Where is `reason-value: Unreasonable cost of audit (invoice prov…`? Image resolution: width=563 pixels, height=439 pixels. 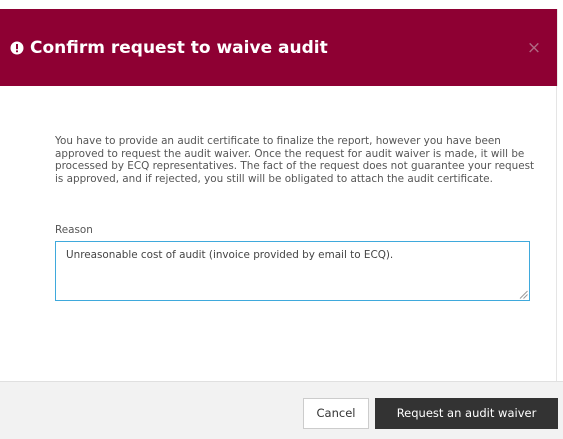
reason-value: Unreasonable cost of audit (invoice prov… is located at coordinates (230, 255).